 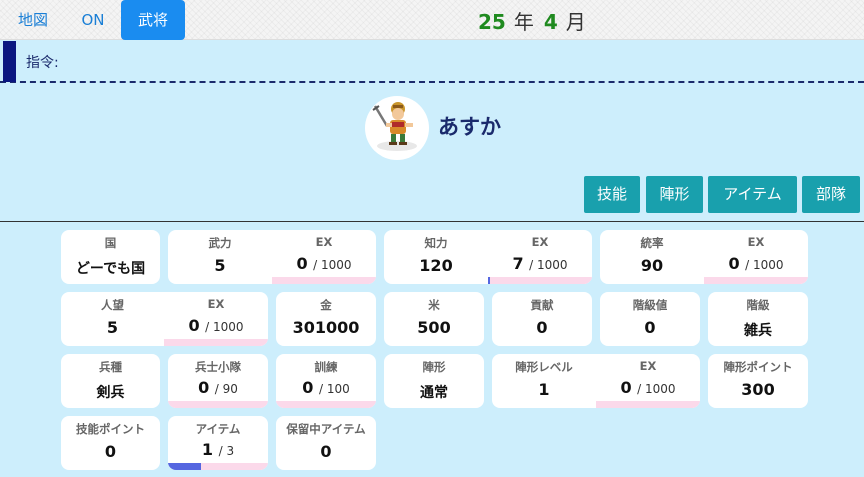 I want to click on intellect-ex-cell: EX 7 / 1000, so click(x=540, y=257).